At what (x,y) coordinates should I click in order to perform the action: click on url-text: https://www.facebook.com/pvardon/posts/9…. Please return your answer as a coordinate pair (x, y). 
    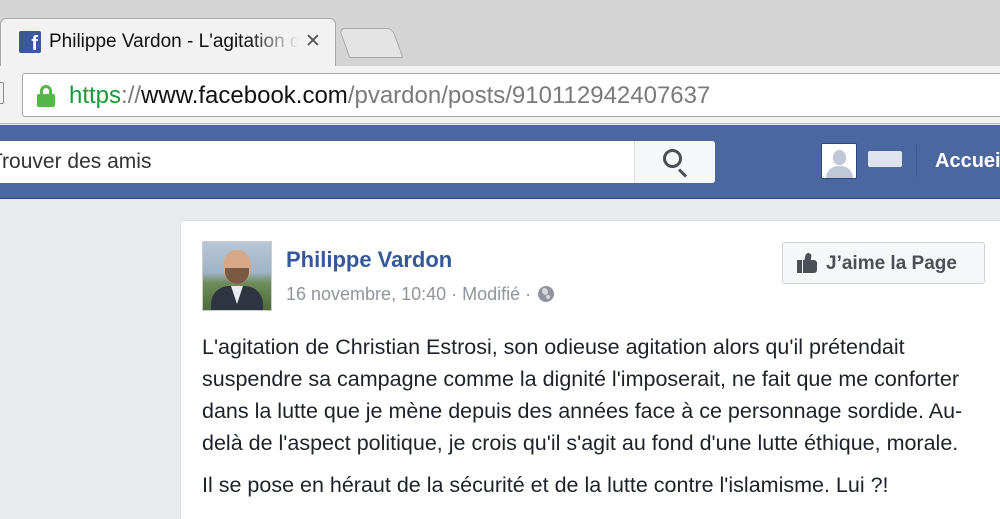
    Looking at the image, I should click on (389, 96).